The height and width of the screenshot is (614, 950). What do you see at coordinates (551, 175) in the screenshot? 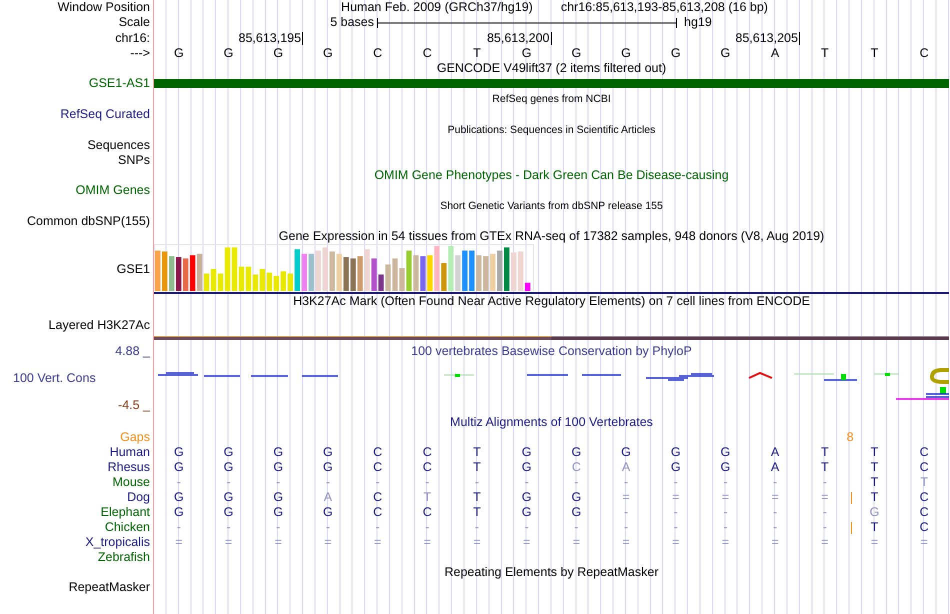
I see `track-title: OMIM Gene Phenotypes - Dark Green Can Be Disease-causing` at bounding box center [551, 175].